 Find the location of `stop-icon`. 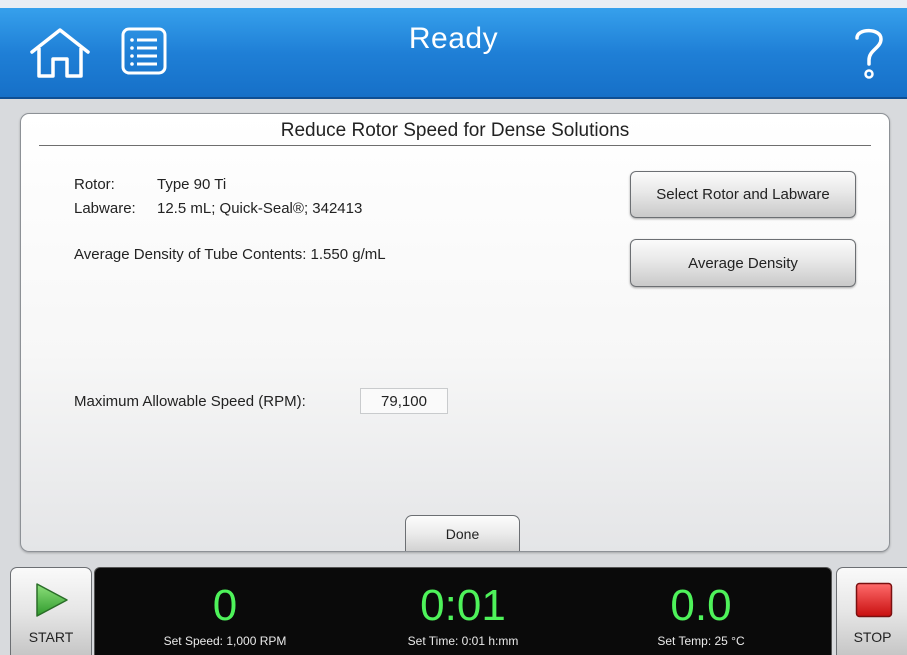

stop-icon is located at coordinates (874, 600).